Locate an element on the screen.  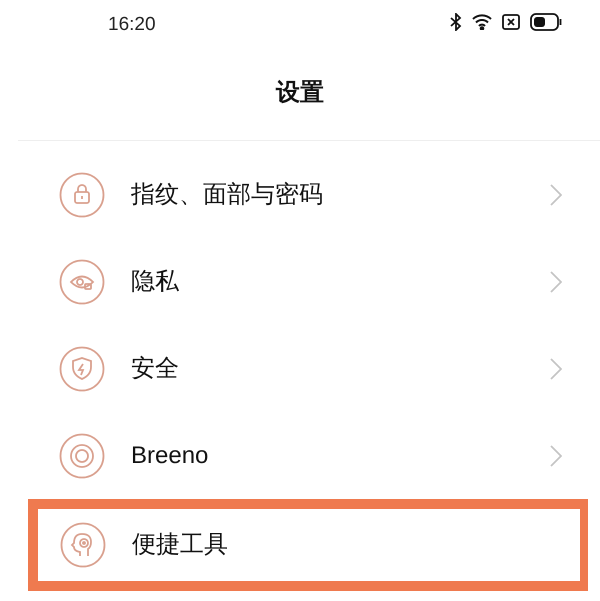
sim-icon is located at coordinates (511, 22).